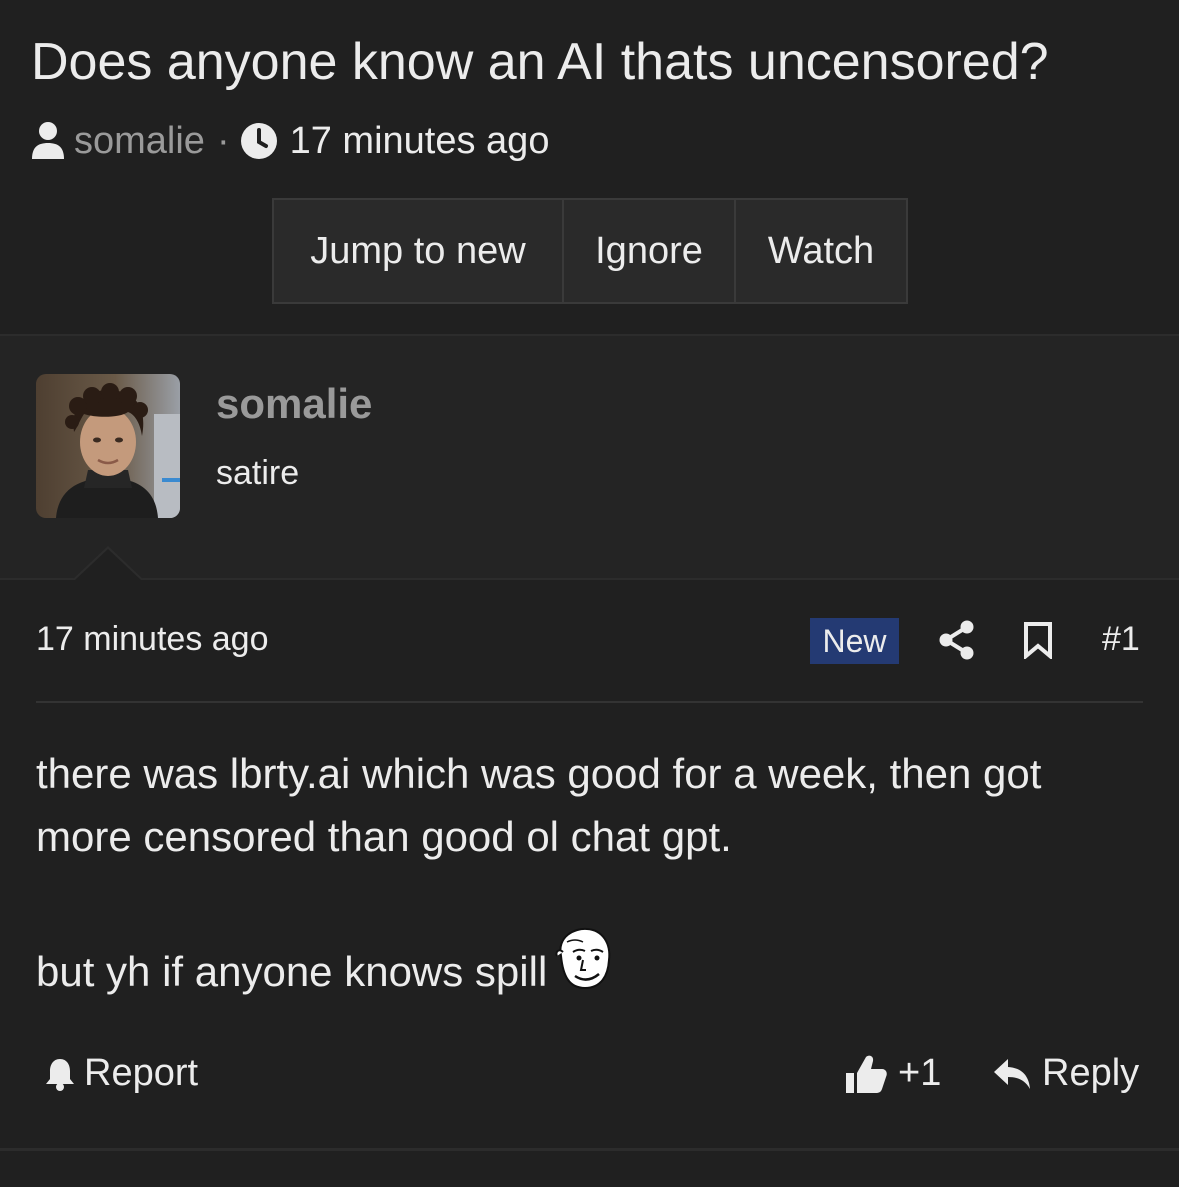  What do you see at coordinates (139, 141) in the screenshot?
I see `thread-author-link: somalie` at bounding box center [139, 141].